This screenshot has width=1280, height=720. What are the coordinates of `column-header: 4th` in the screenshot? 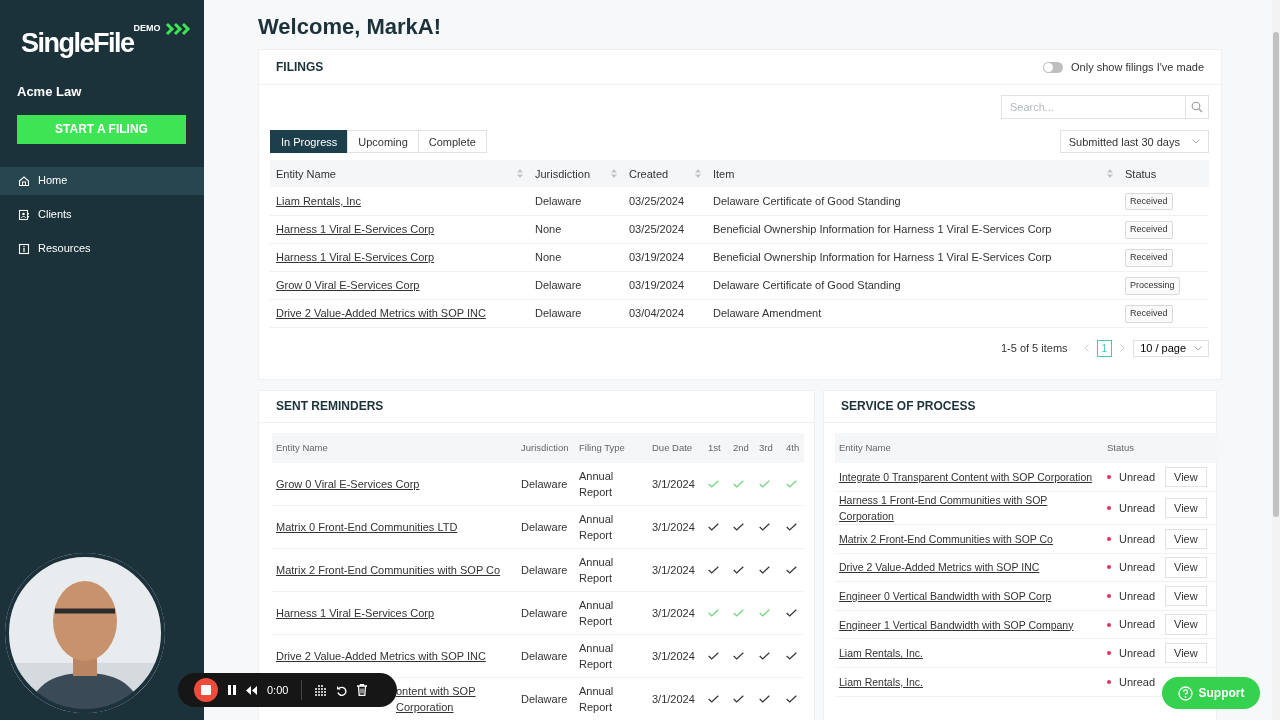 It's located at (793, 447).